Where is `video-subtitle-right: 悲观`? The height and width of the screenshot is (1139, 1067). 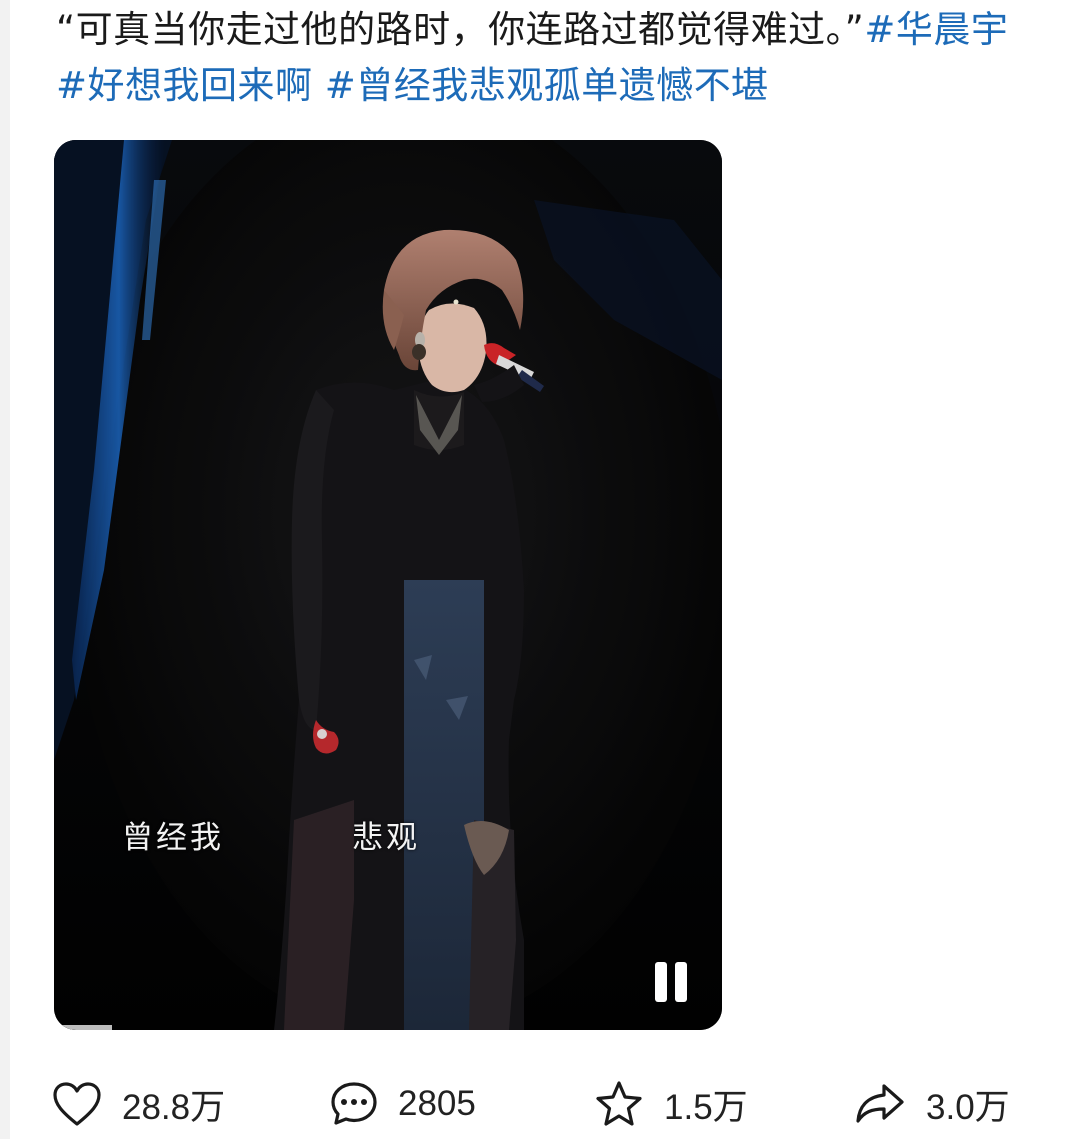
video-subtitle-right: 悲观 is located at coordinates (386, 838).